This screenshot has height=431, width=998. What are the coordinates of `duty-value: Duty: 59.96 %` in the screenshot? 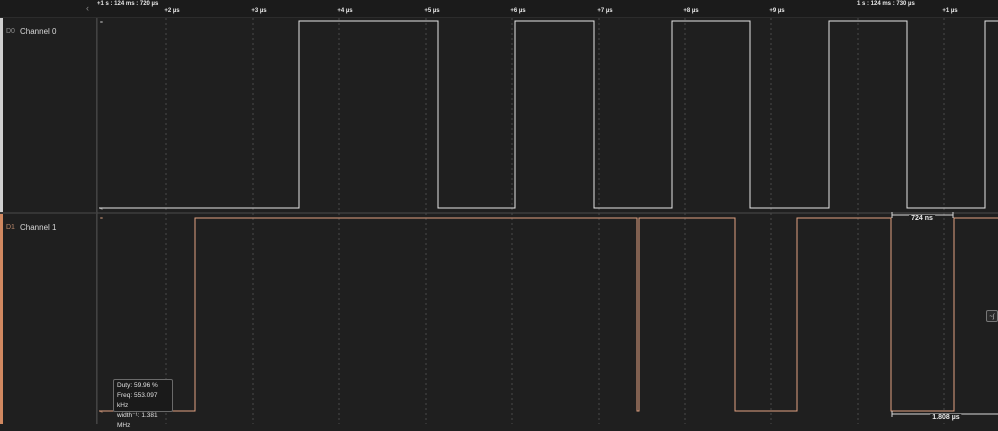 It's located at (137, 385).